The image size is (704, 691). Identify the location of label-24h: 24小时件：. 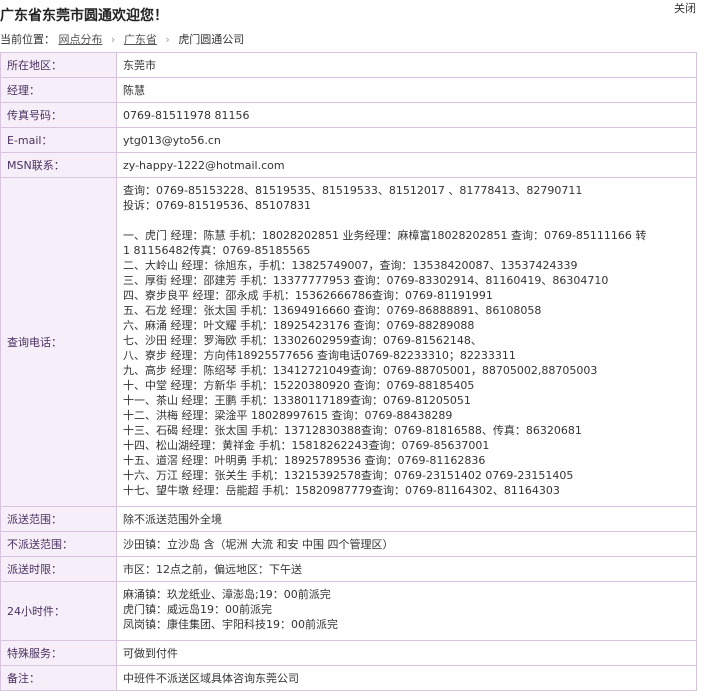
(58, 611).